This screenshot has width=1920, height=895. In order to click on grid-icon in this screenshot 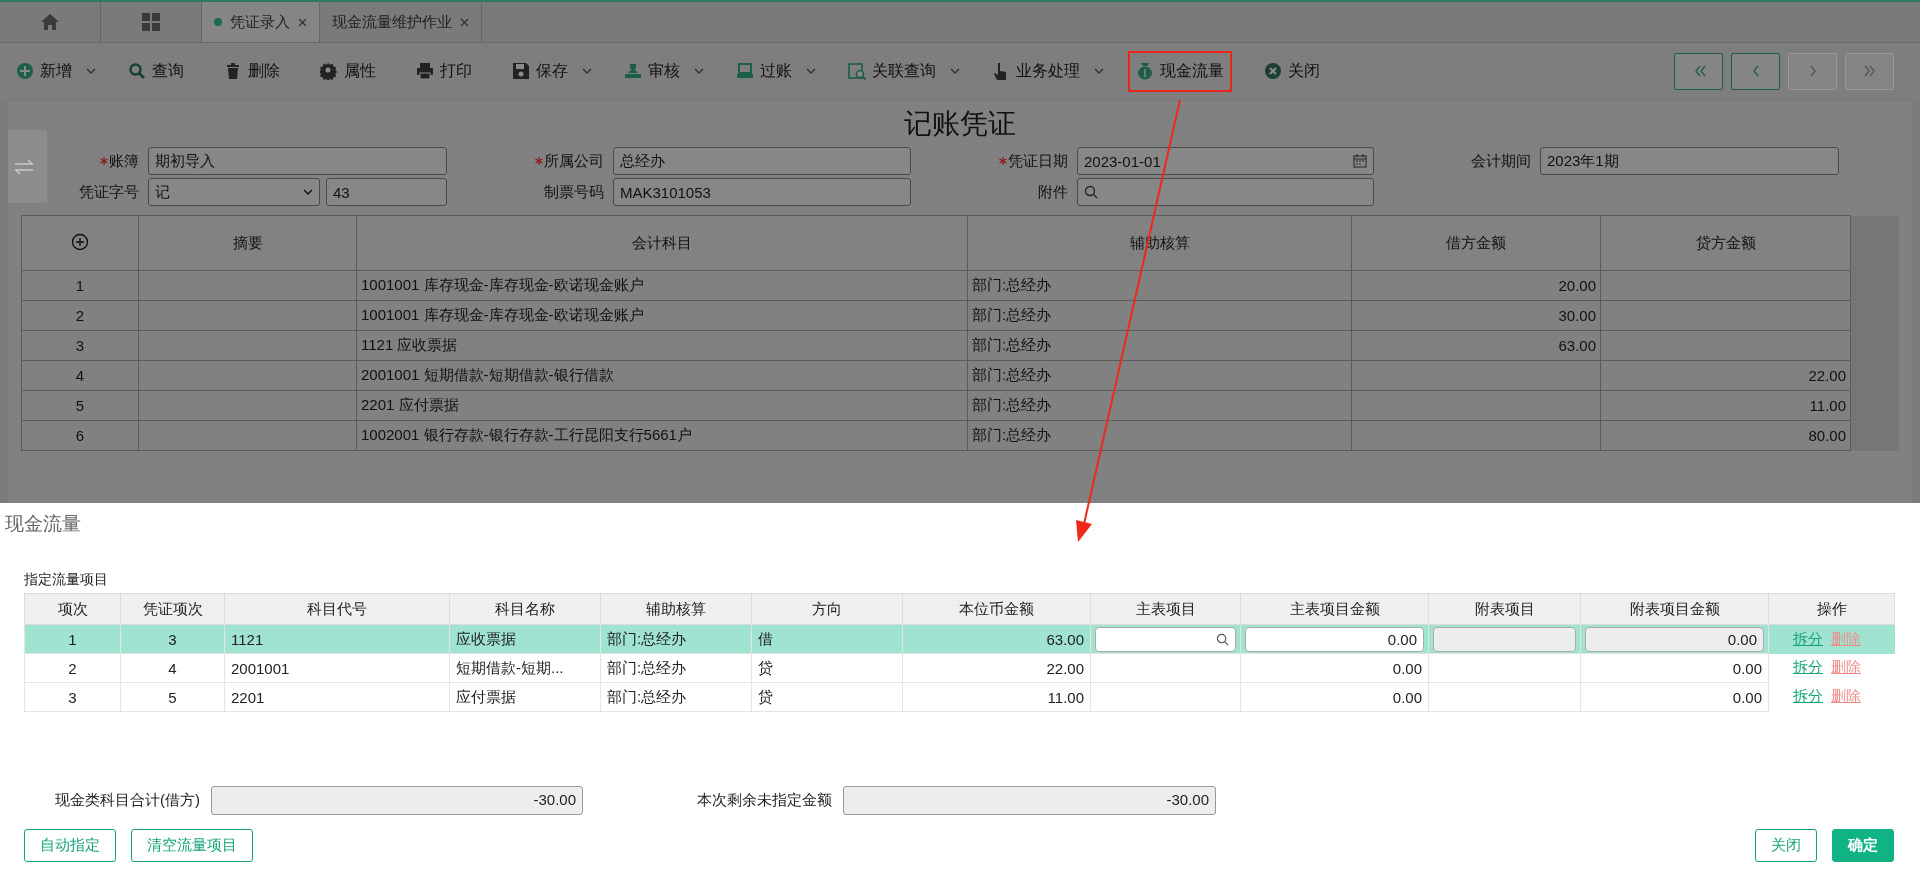, I will do `click(151, 22)`.